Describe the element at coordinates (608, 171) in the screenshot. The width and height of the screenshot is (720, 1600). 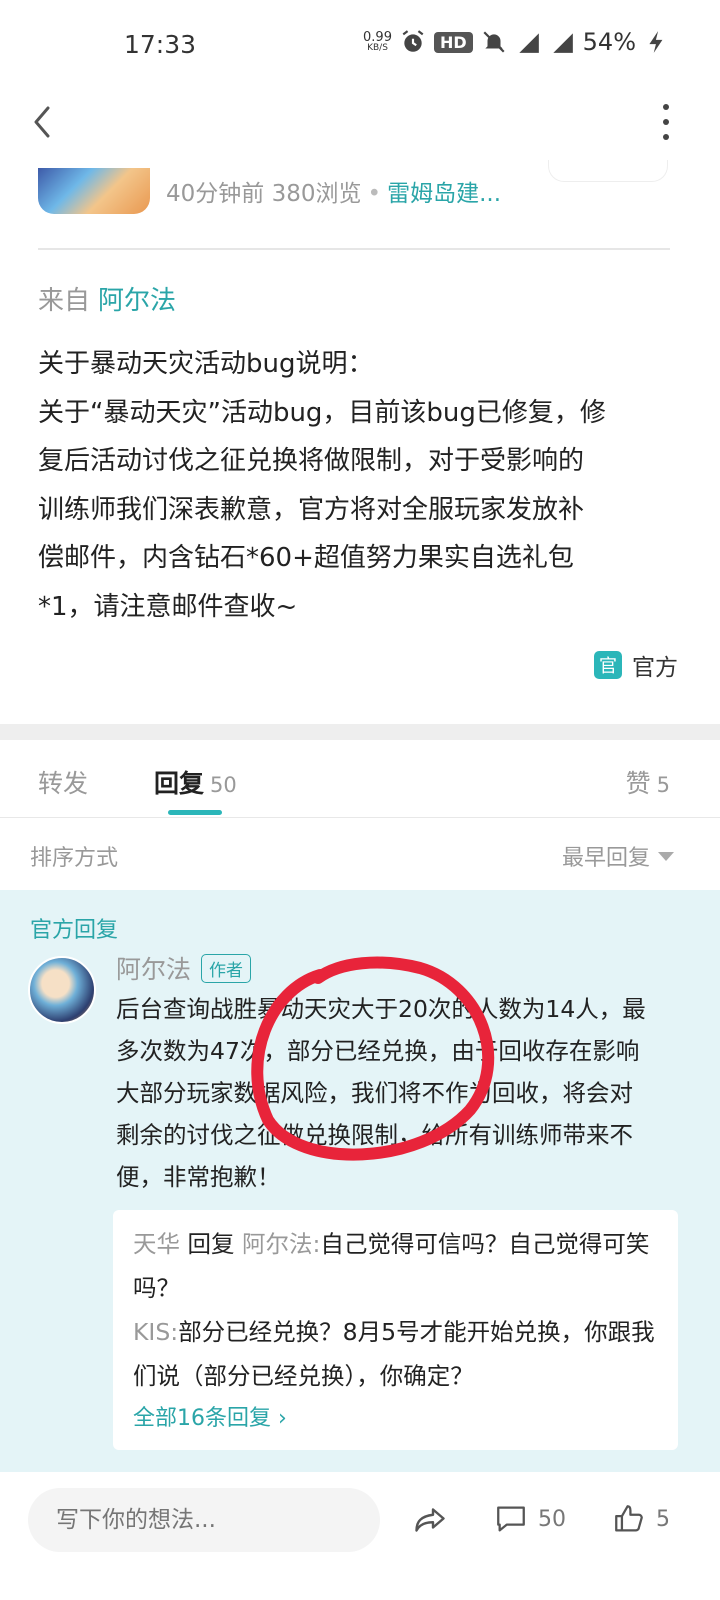
I see `follow-button` at that location.